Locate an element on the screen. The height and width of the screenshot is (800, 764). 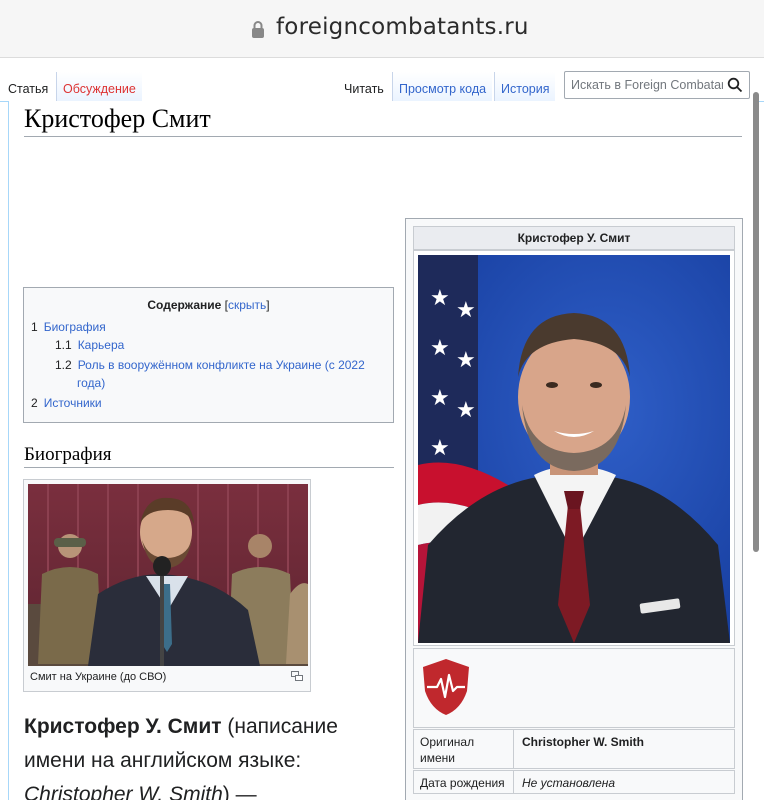
toc-item: 1.1 Карьера is located at coordinates (89, 345).